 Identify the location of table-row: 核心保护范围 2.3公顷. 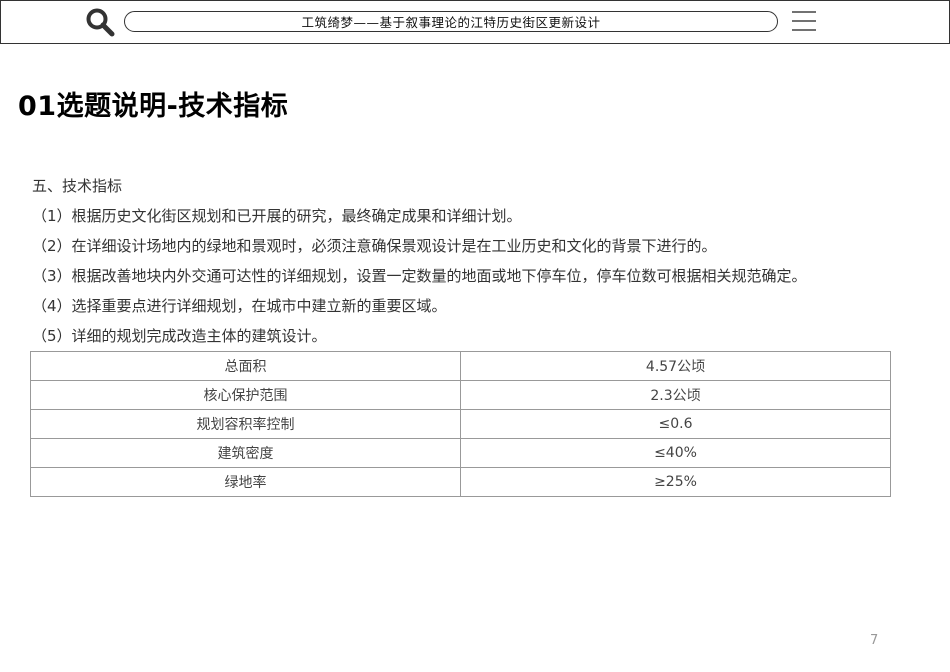
(460, 395).